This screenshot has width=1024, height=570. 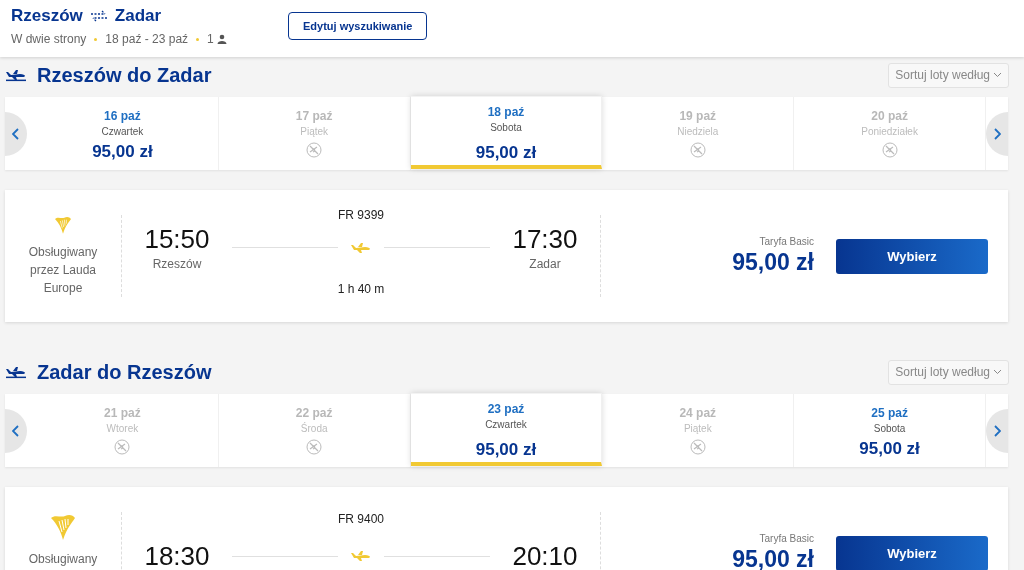 What do you see at coordinates (147, 39) in the screenshot?
I see `trip-dates: 18 paź - 23 paź` at bounding box center [147, 39].